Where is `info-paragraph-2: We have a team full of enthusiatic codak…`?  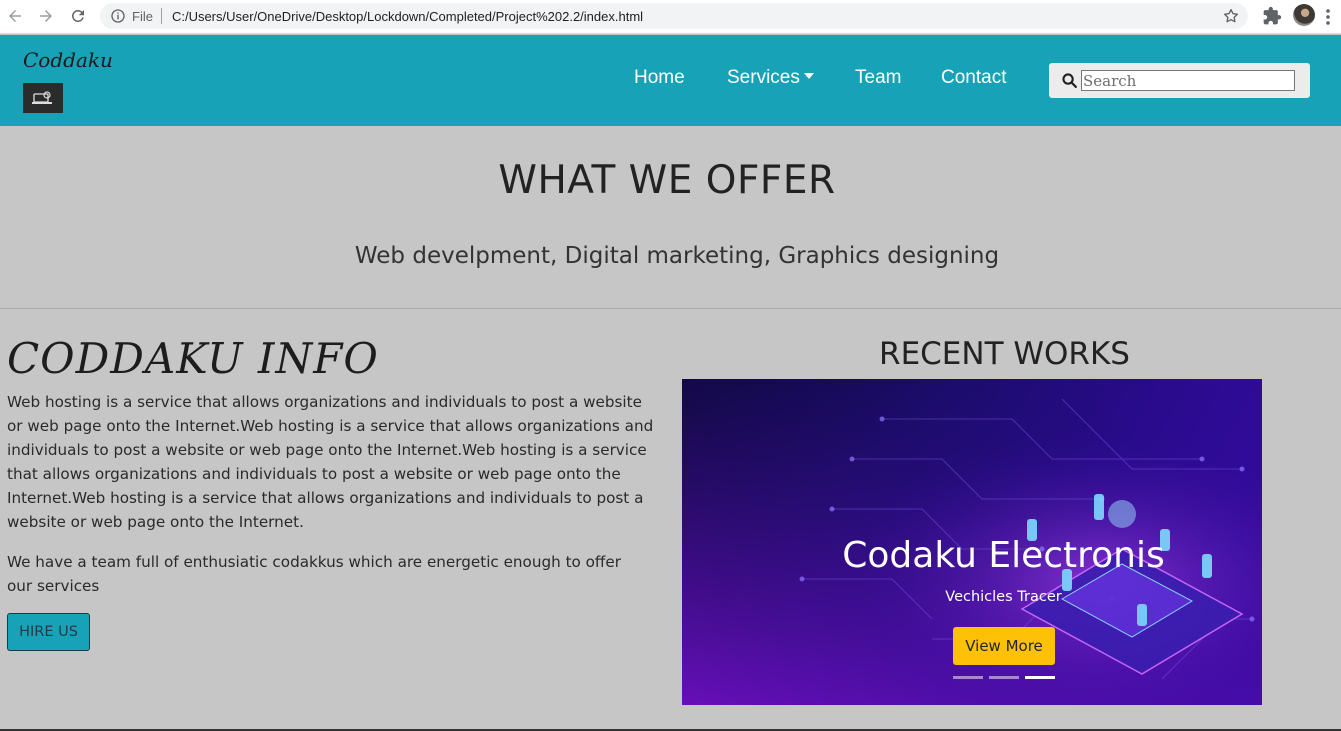 info-paragraph-2: We have a team full of enthusiatic codak… is located at coordinates (314, 574).